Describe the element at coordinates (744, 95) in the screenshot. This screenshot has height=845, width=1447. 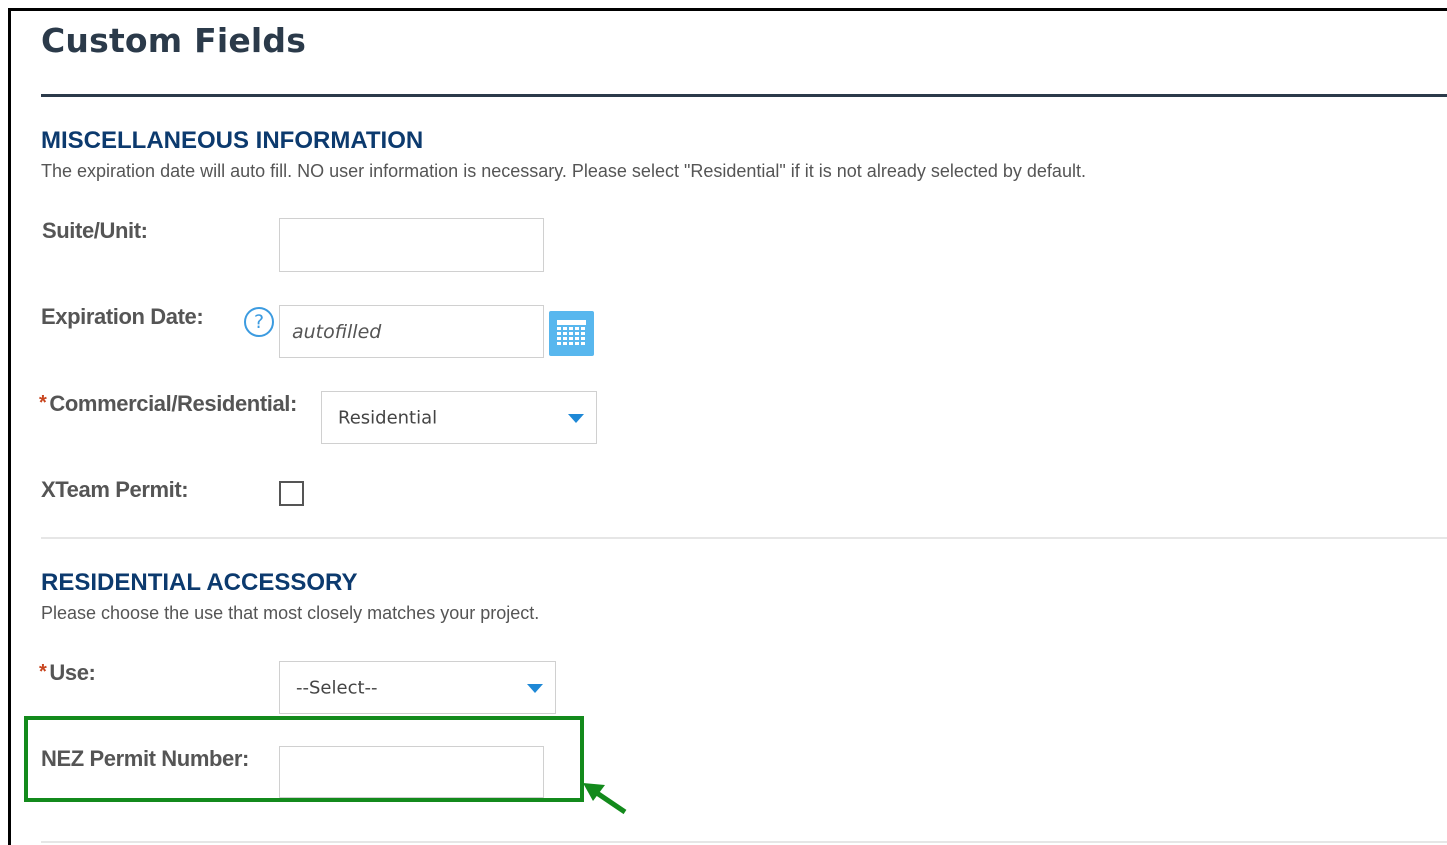
I see `title-divider` at that location.